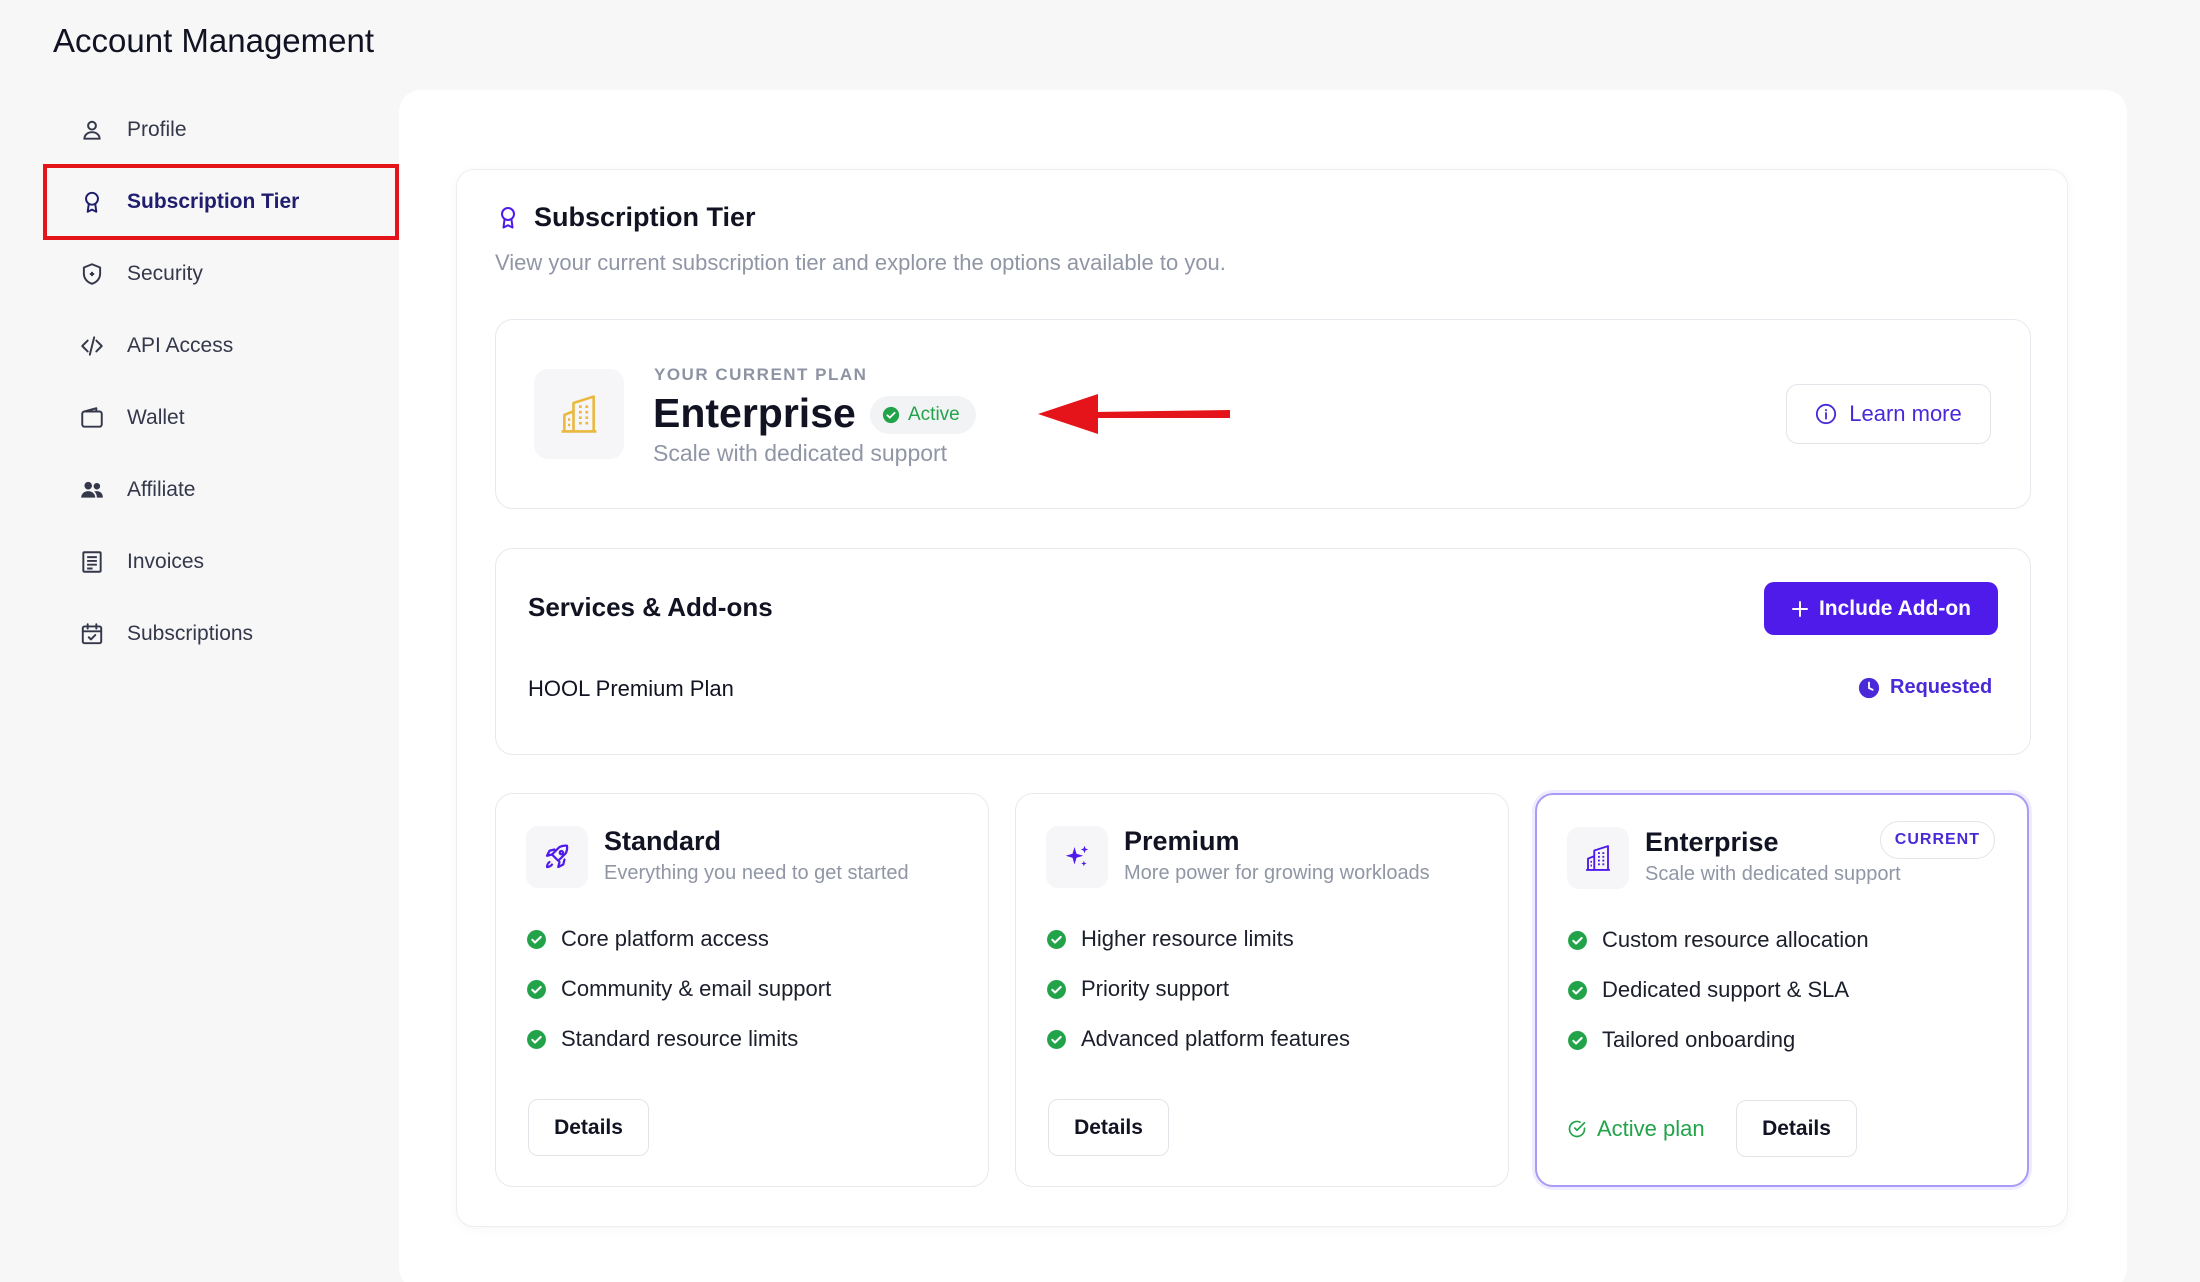 The width and height of the screenshot is (2200, 1282). I want to click on sparkles-icon, so click(1077, 856).